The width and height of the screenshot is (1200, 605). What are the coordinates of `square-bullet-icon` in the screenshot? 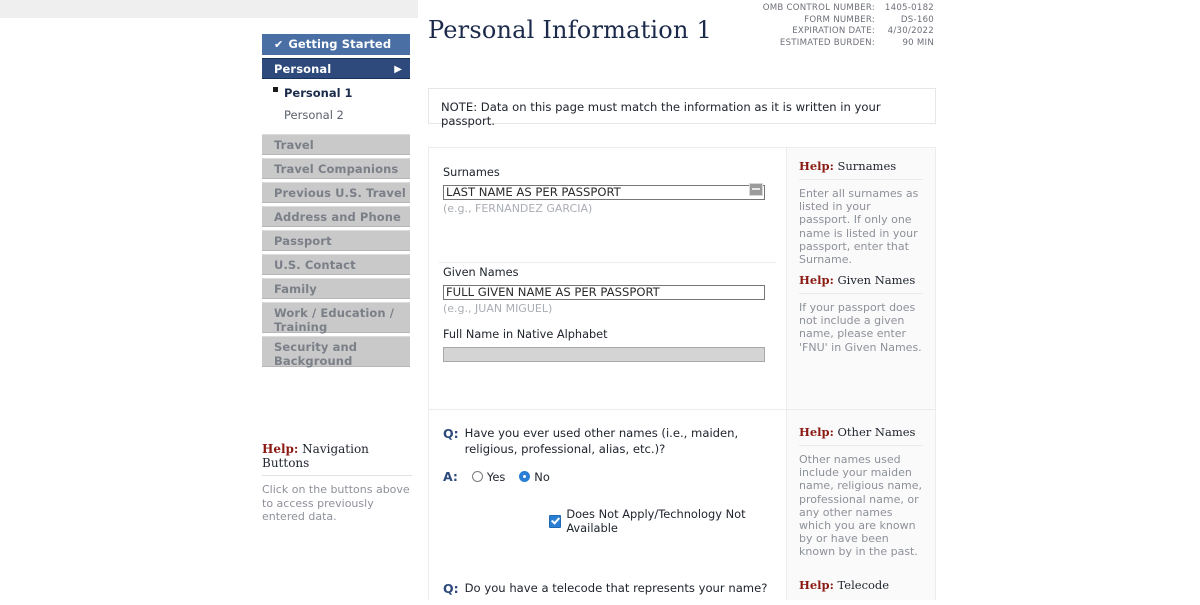 It's located at (275, 89).